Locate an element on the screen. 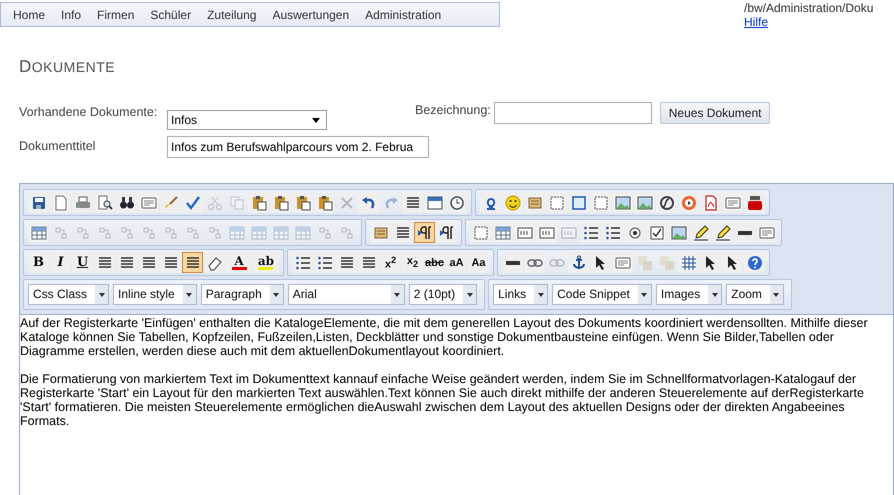 The width and height of the screenshot is (894, 495). nav-link: Home is located at coordinates (29, 15).